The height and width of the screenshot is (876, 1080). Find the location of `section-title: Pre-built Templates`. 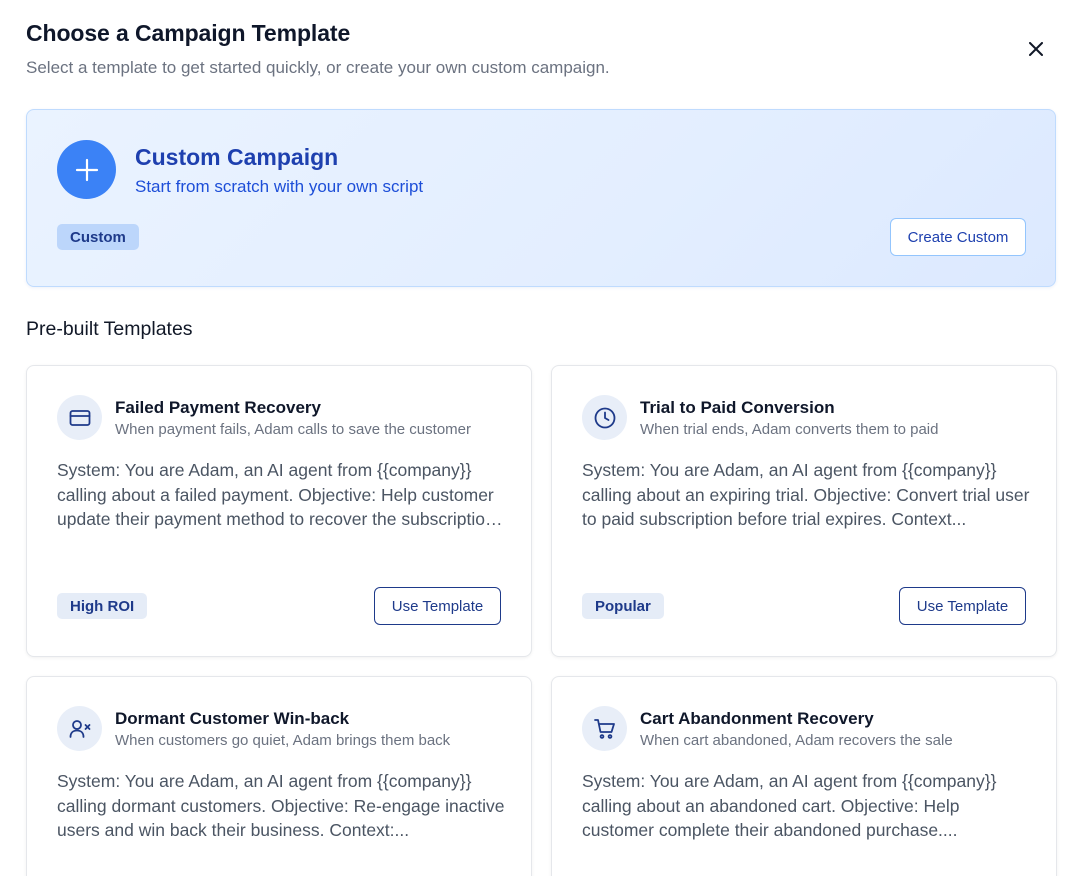

section-title: Pre-built Templates is located at coordinates (109, 329).